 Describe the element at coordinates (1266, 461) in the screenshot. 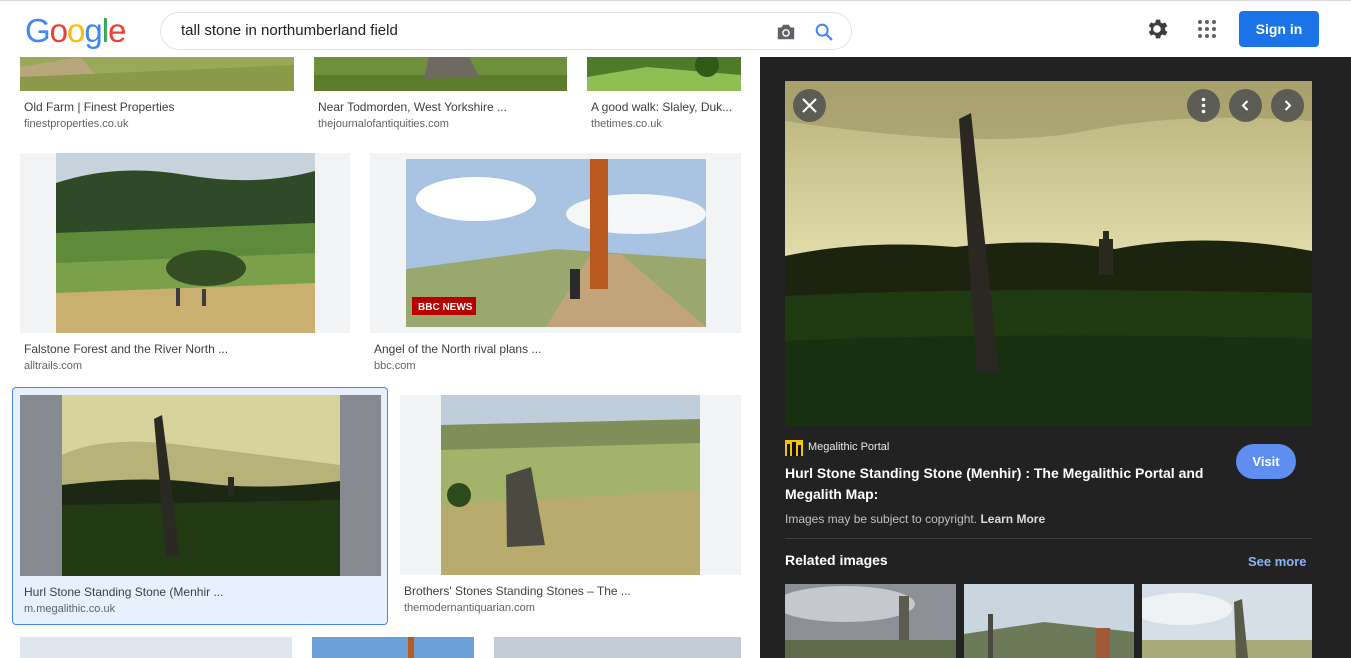

I see `visit-button: Visit` at that location.